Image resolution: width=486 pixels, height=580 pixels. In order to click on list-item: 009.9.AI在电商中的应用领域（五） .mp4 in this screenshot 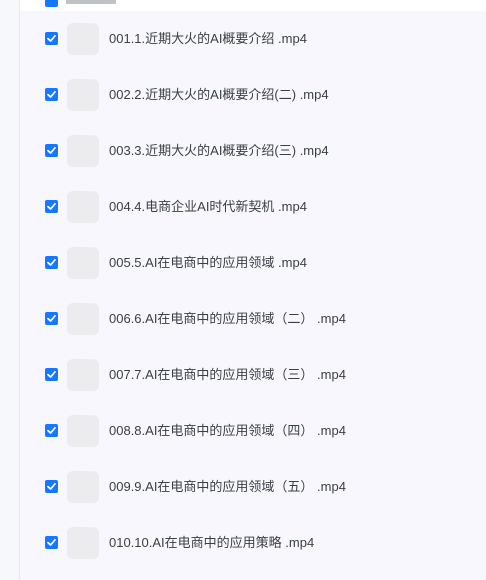, I will do `click(253, 487)`.